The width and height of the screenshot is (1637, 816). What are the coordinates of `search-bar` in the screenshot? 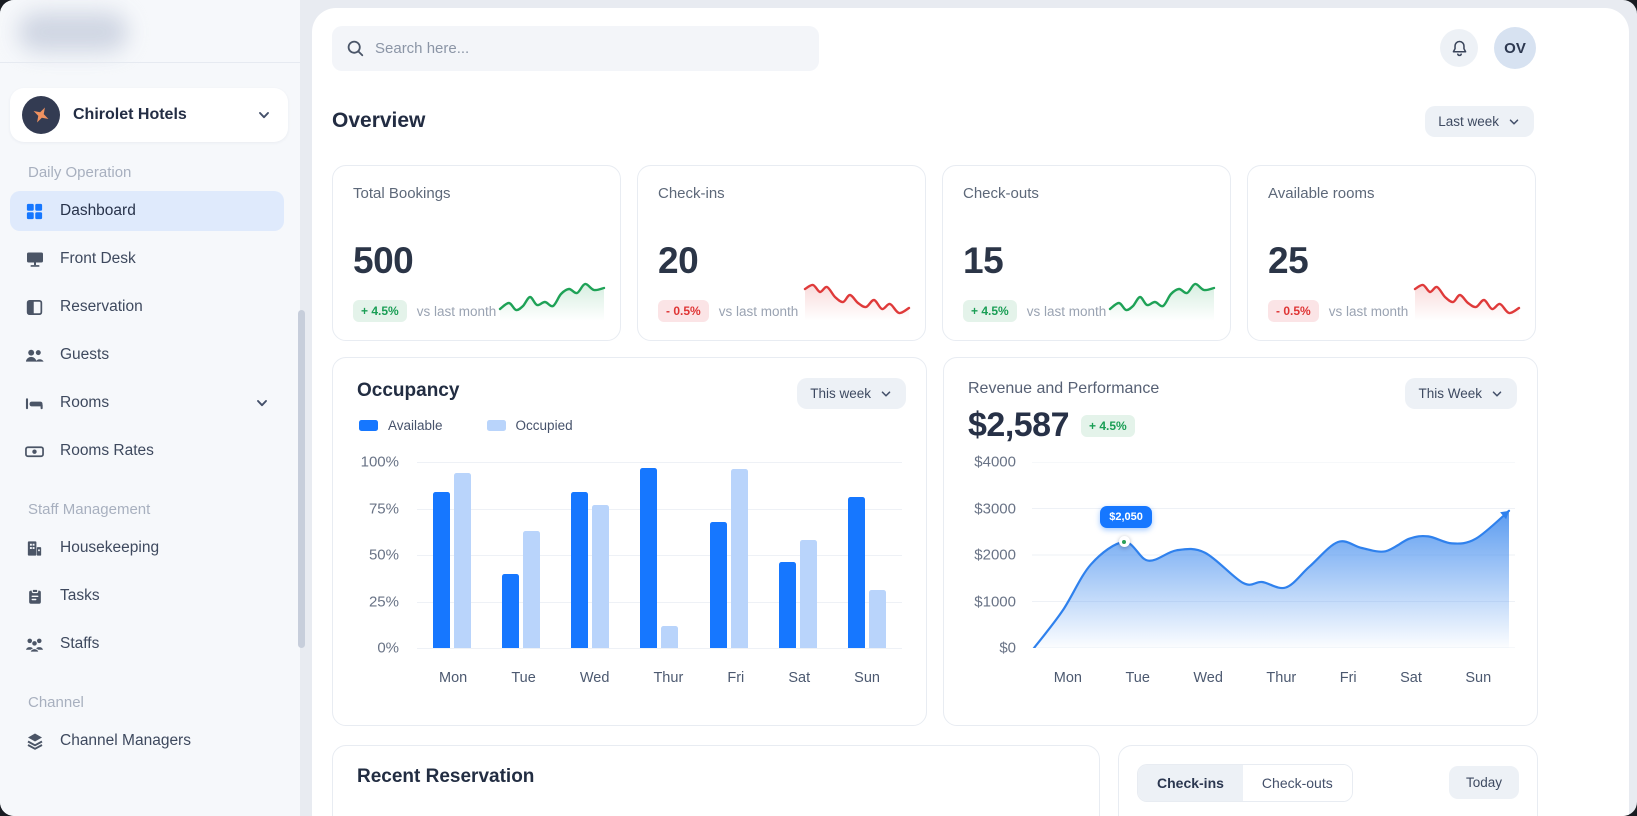 It's located at (575, 48).